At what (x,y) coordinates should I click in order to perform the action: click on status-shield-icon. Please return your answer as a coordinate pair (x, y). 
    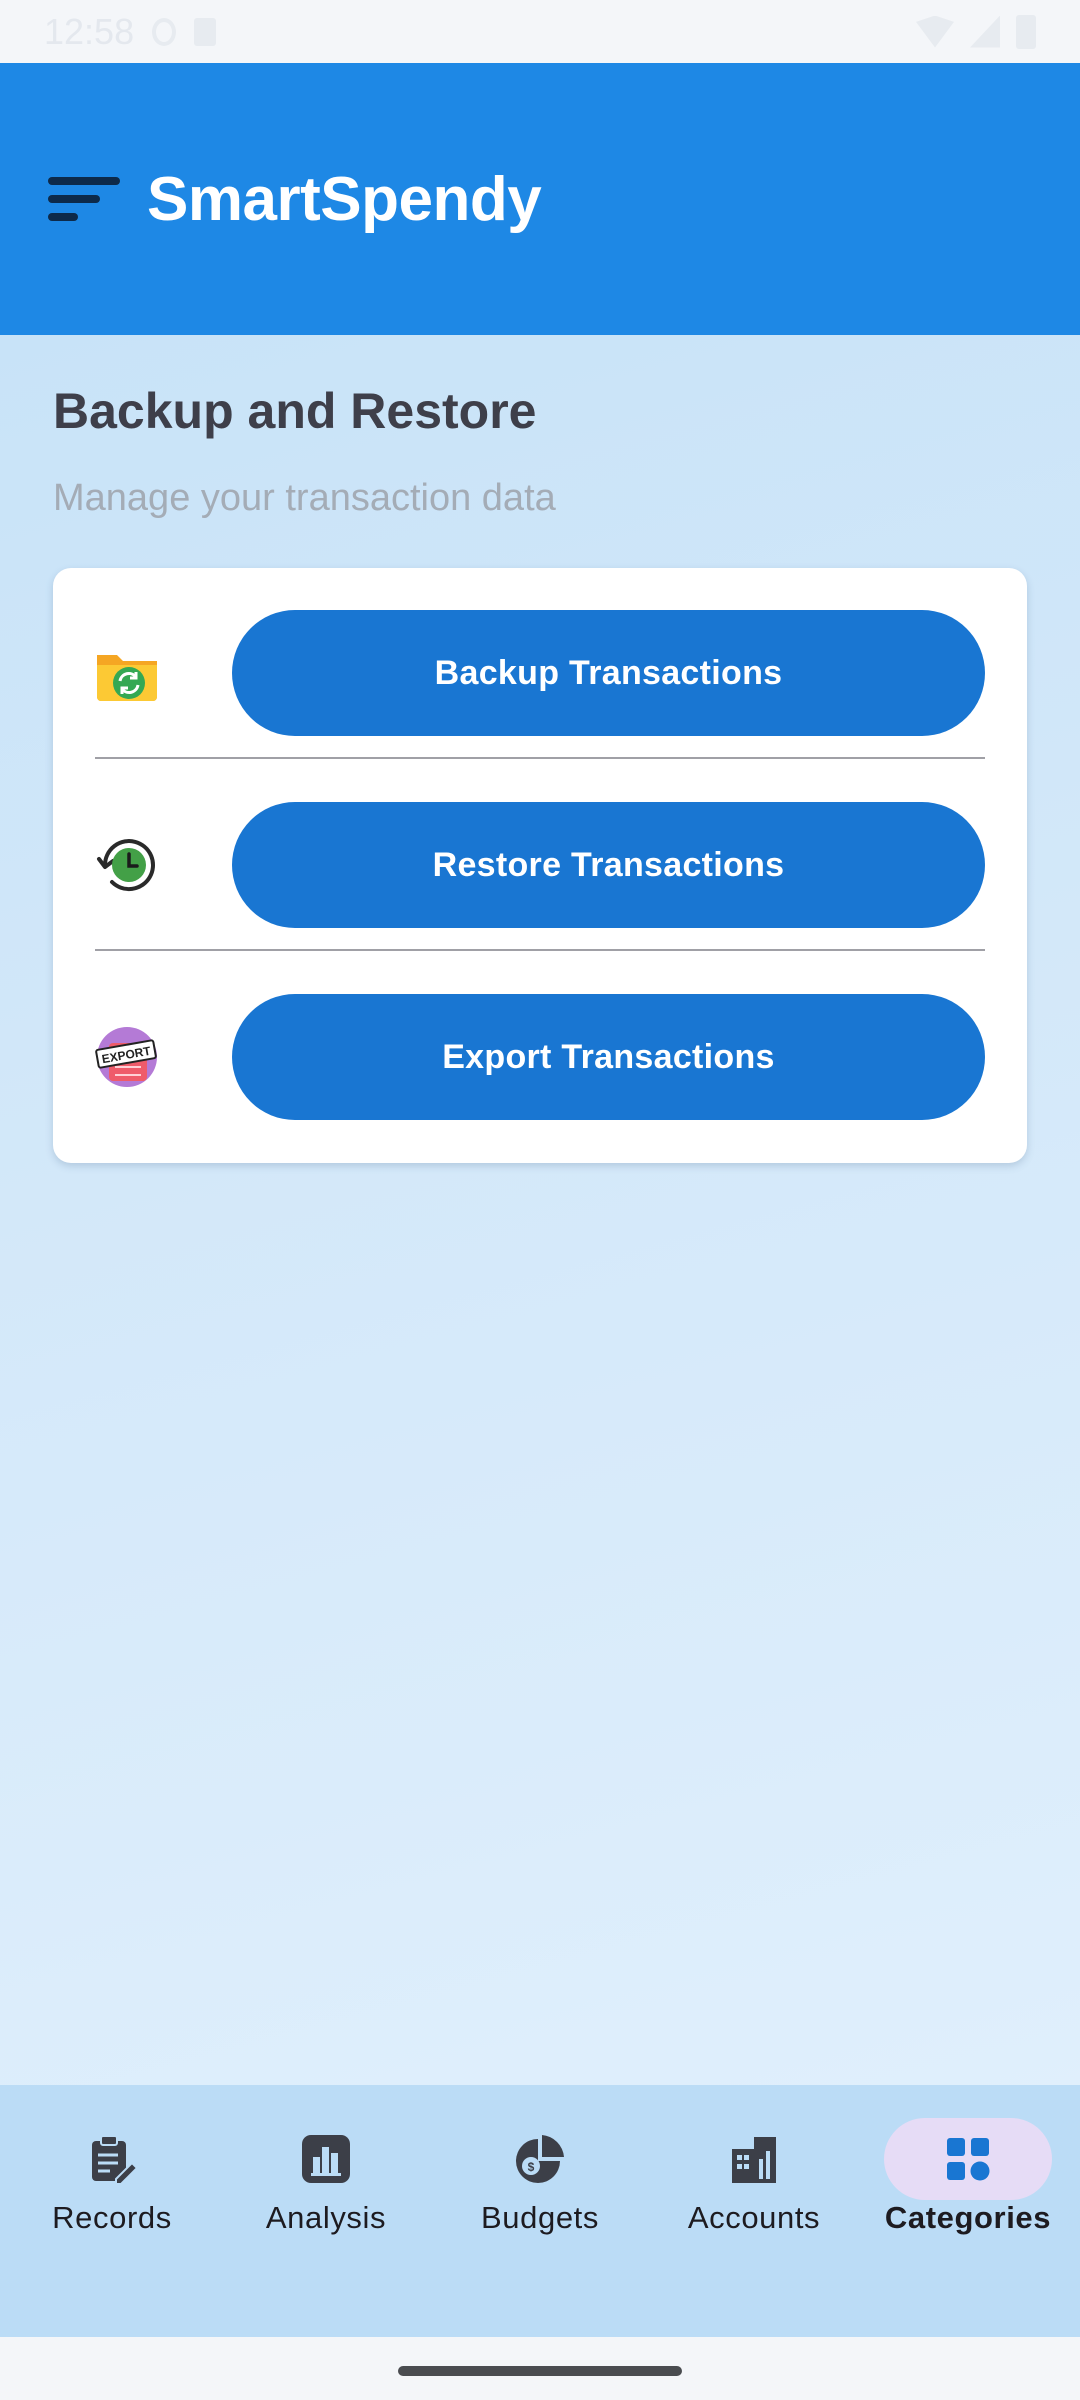
    Looking at the image, I should click on (164, 31).